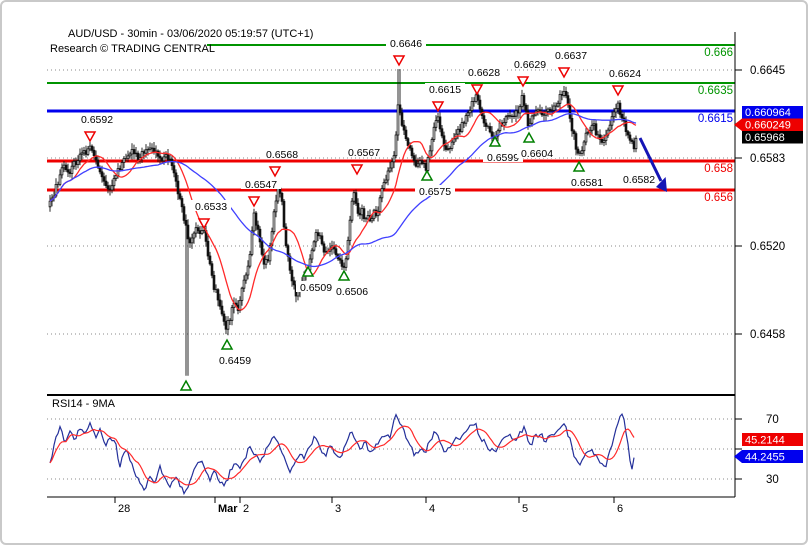 This screenshot has height=545, width=808. What do you see at coordinates (767, 335) in the screenshot?
I see `y-axis-tick-label: 0.6458` at bounding box center [767, 335].